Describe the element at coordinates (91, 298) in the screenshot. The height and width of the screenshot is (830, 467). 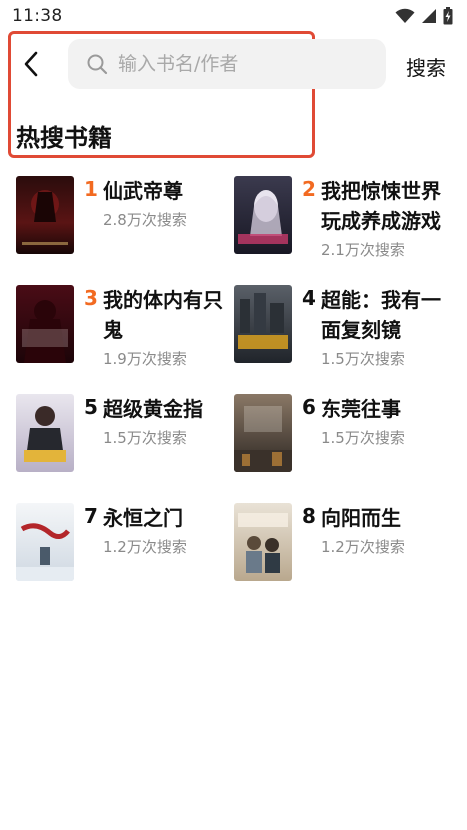
I see `rank-number: 3` at that location.